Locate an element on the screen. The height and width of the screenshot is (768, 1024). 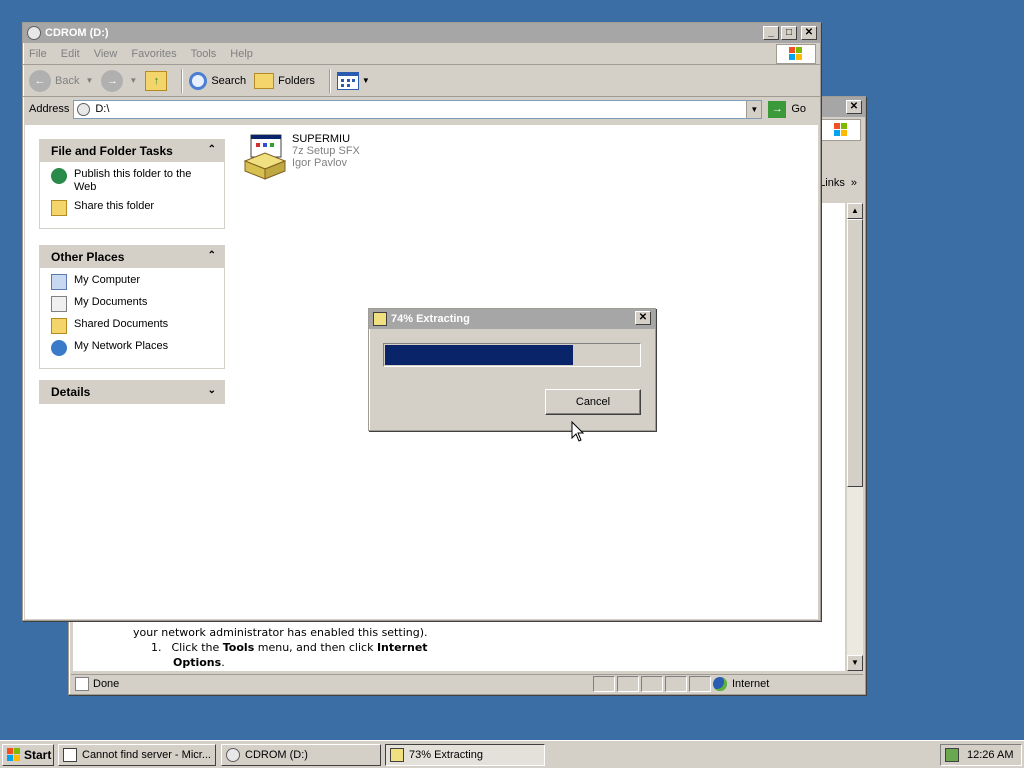
ie-vscrollbar: ▲ ▼ is located at coordinates (855, 437).